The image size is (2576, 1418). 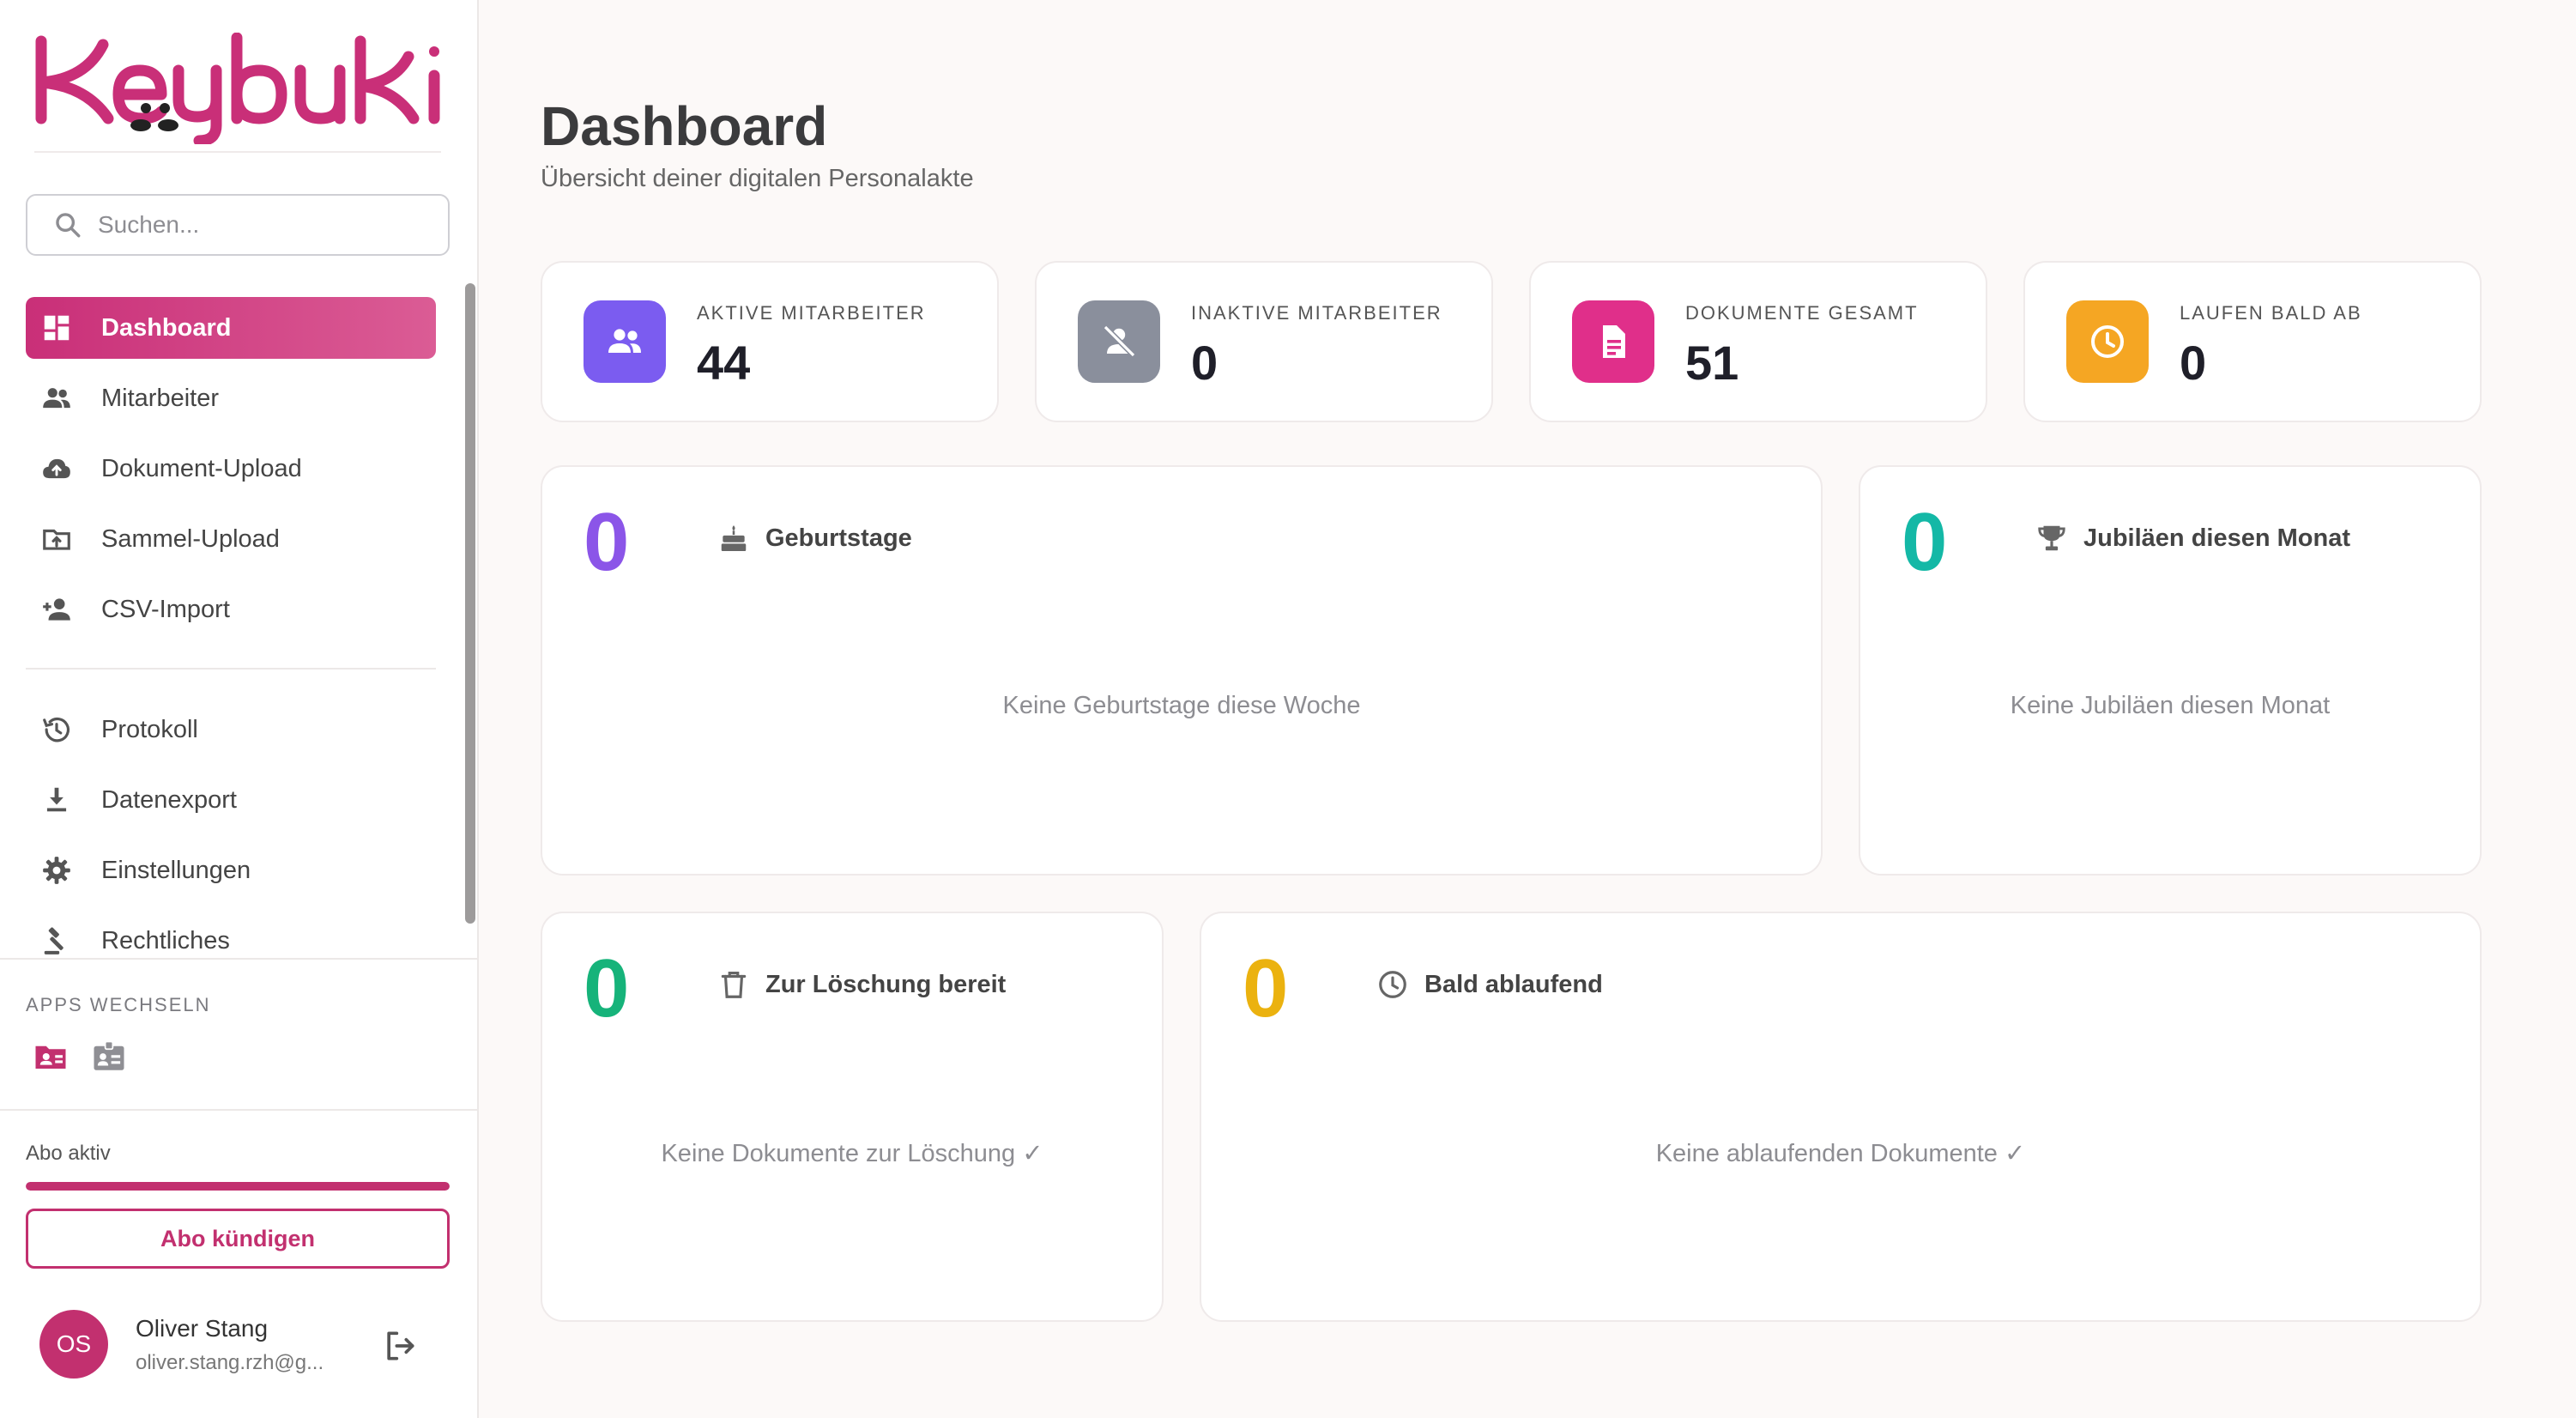 What do you see at coordinates (231, 609) in the screenshot?
I see `nav-item-csv-import: CSV-Import` at bounding box center [231, 609].